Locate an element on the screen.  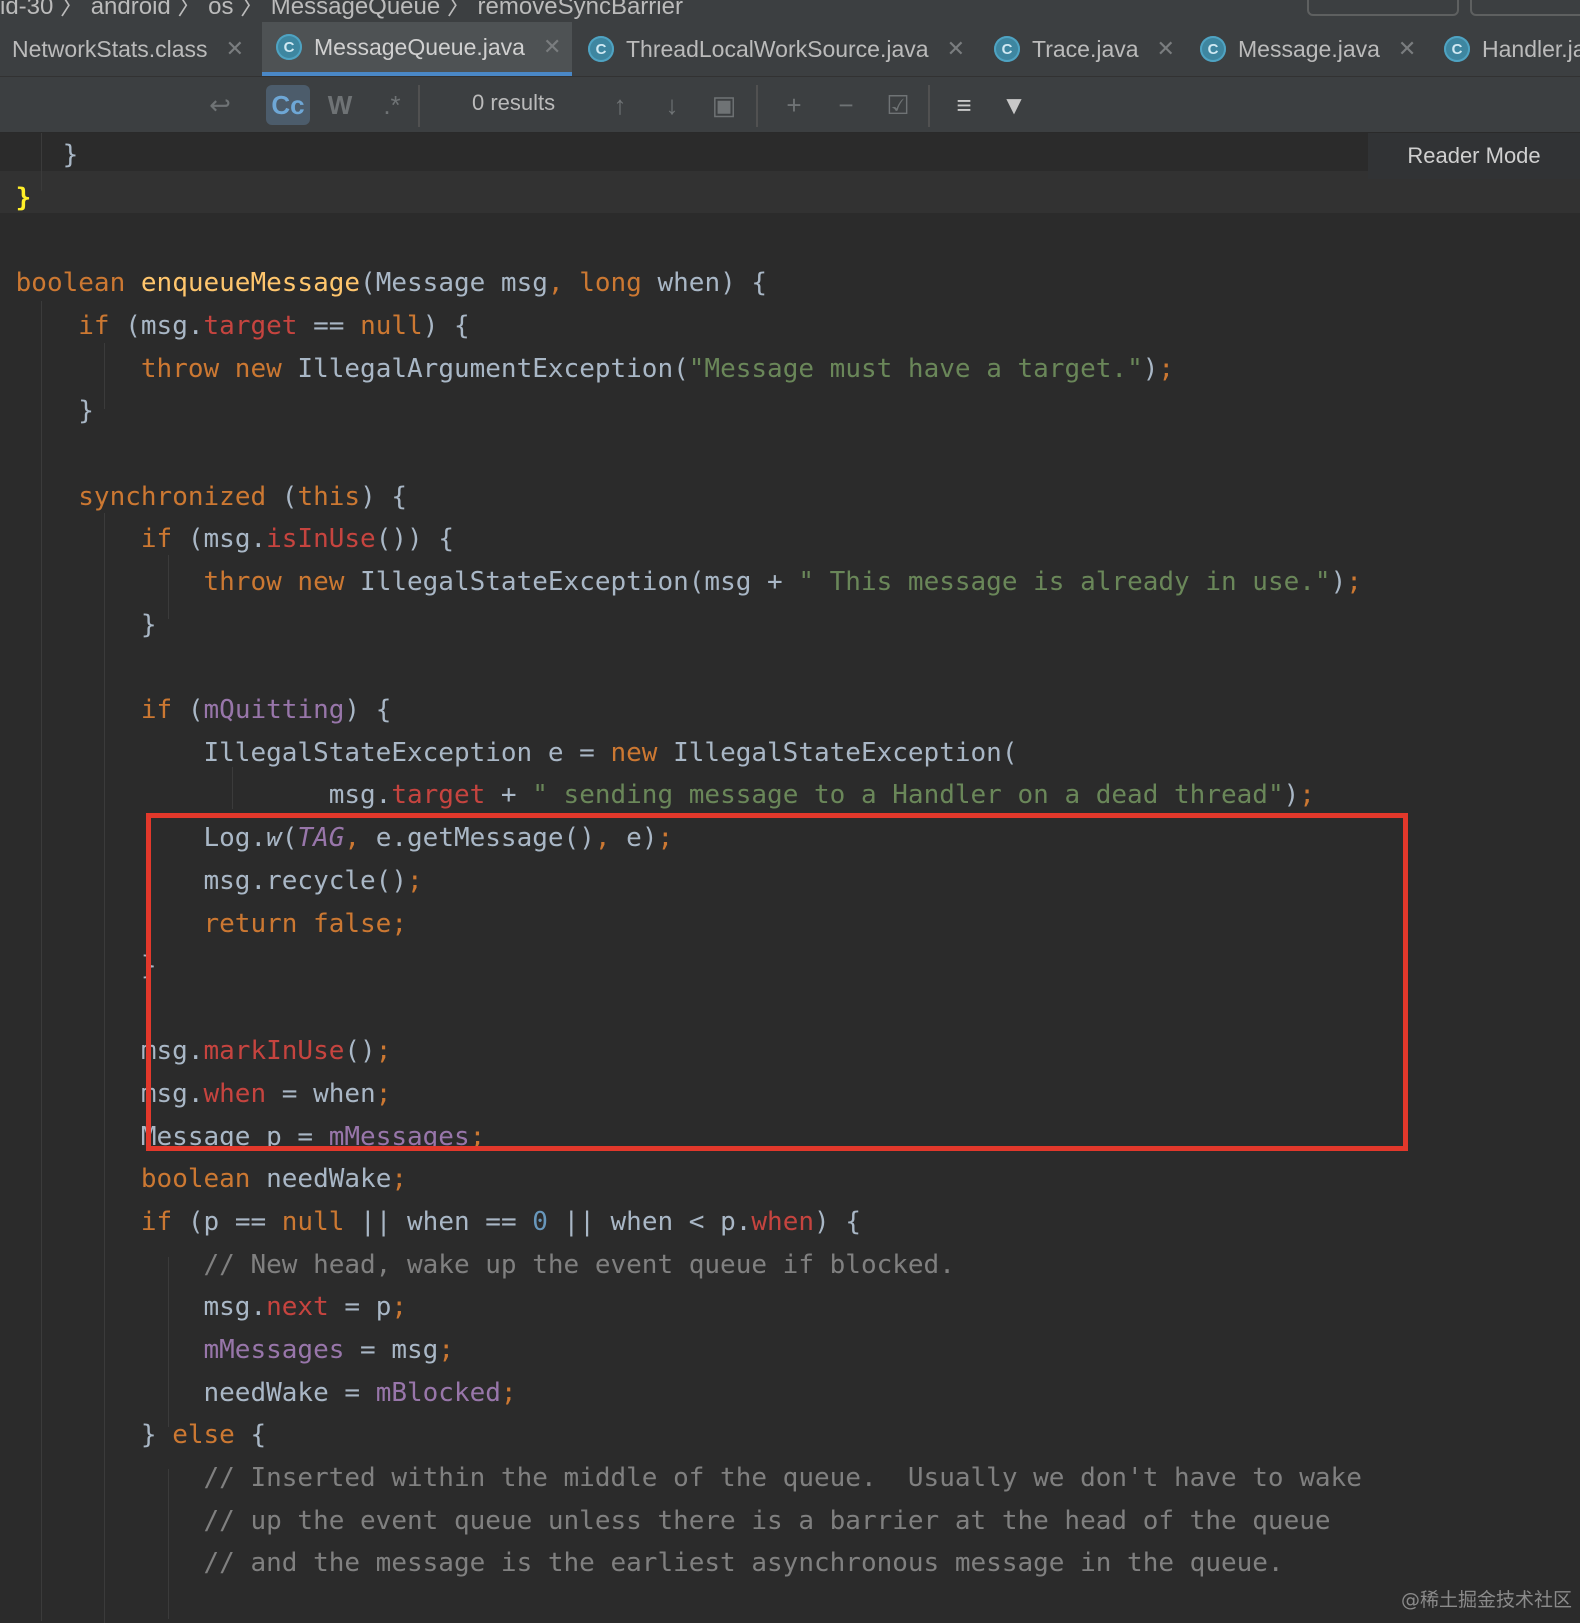
tab-label: Handler.ja is located at coordinates (1531, 48).